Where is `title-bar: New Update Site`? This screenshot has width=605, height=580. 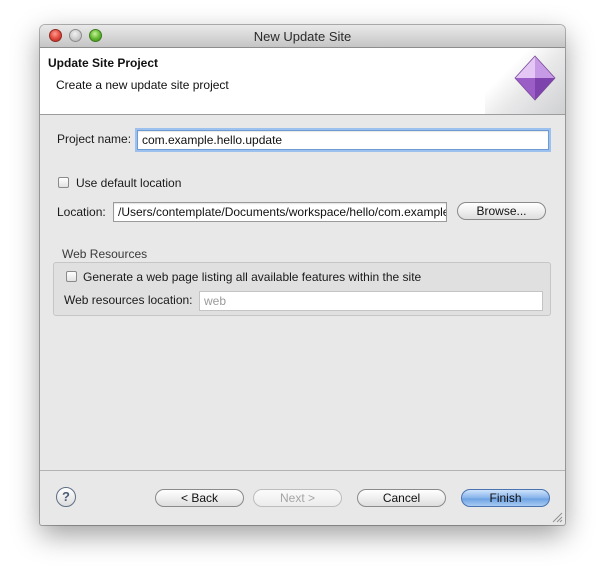 title-bar: New Update Site is located at coordinates (302, 36).